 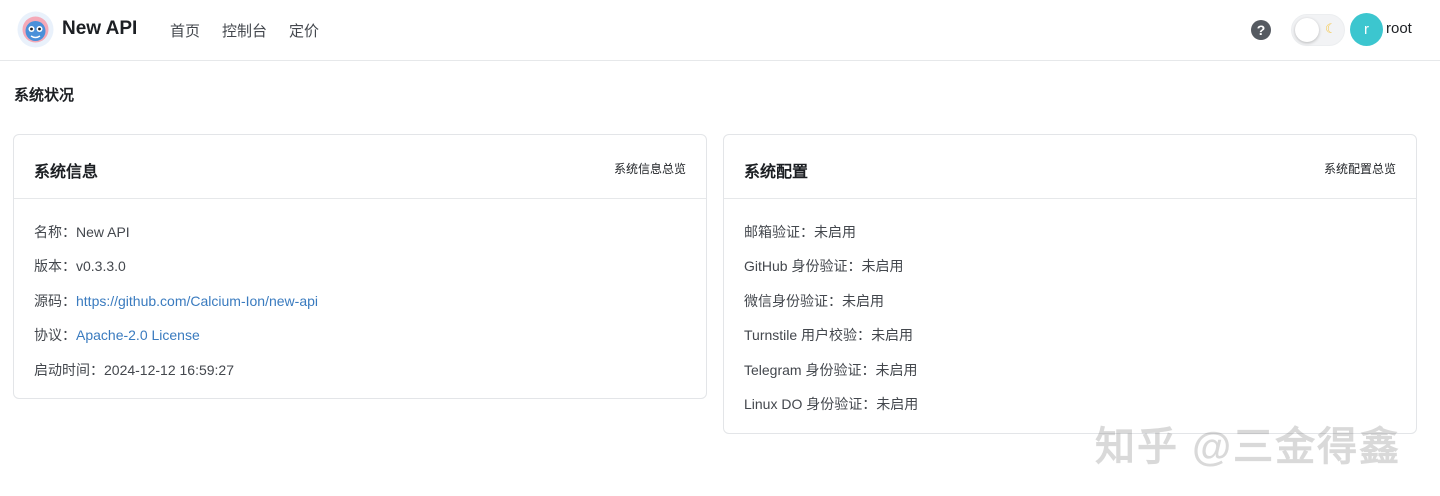 I want to click on row-value: New API, so click(x=103, y=232).